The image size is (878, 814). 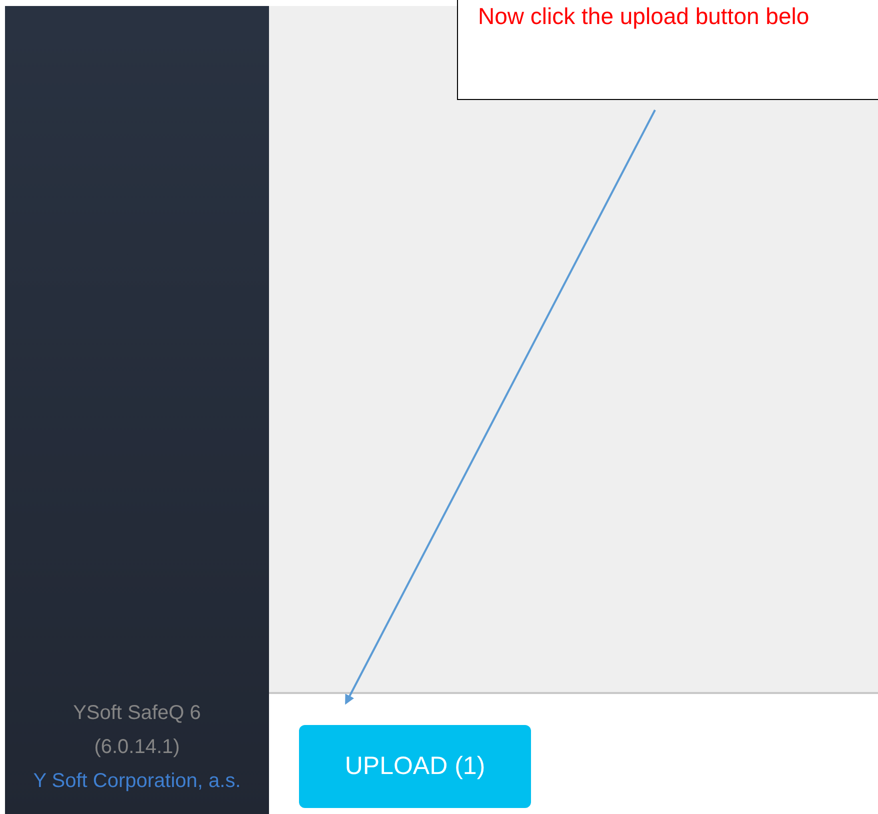 What do you see at coordinates (415, 766) in the screenshot?
I see `upload-button: UPLOAD (1)` at bounding box center [415, 766].